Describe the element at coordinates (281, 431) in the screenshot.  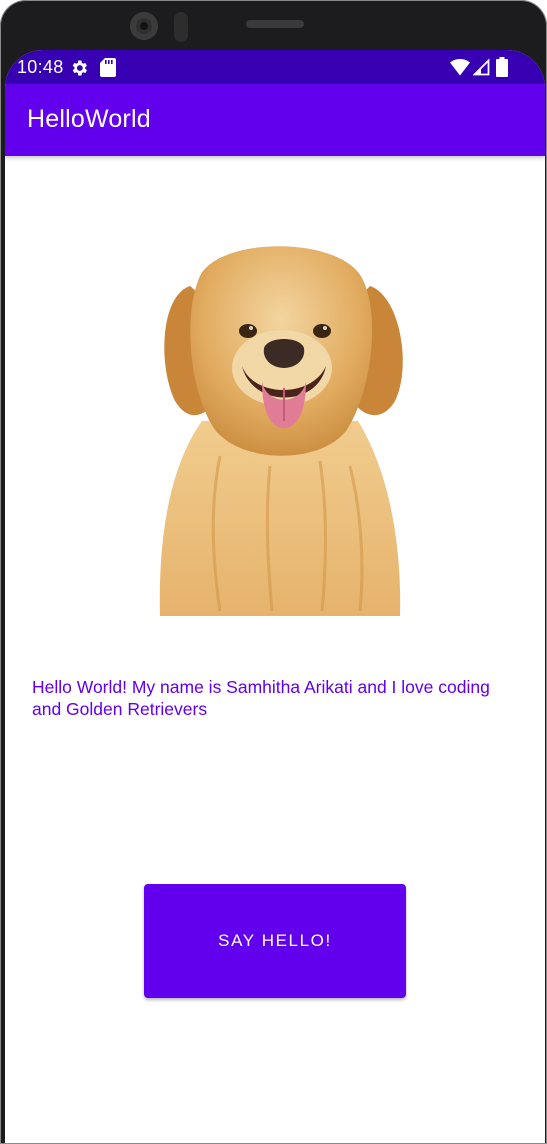
I see `golden-retriever-image` at that location.